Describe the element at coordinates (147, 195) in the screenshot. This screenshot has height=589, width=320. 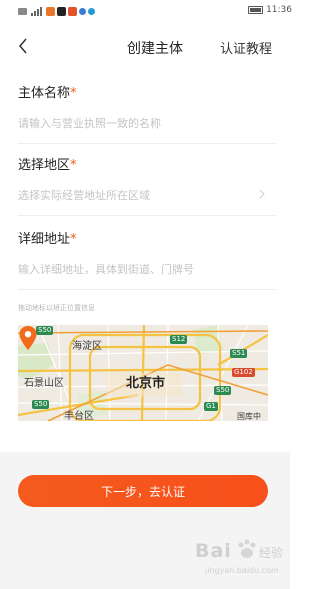
I see `region-select: 选择实际经营地址所在区域` at that location.